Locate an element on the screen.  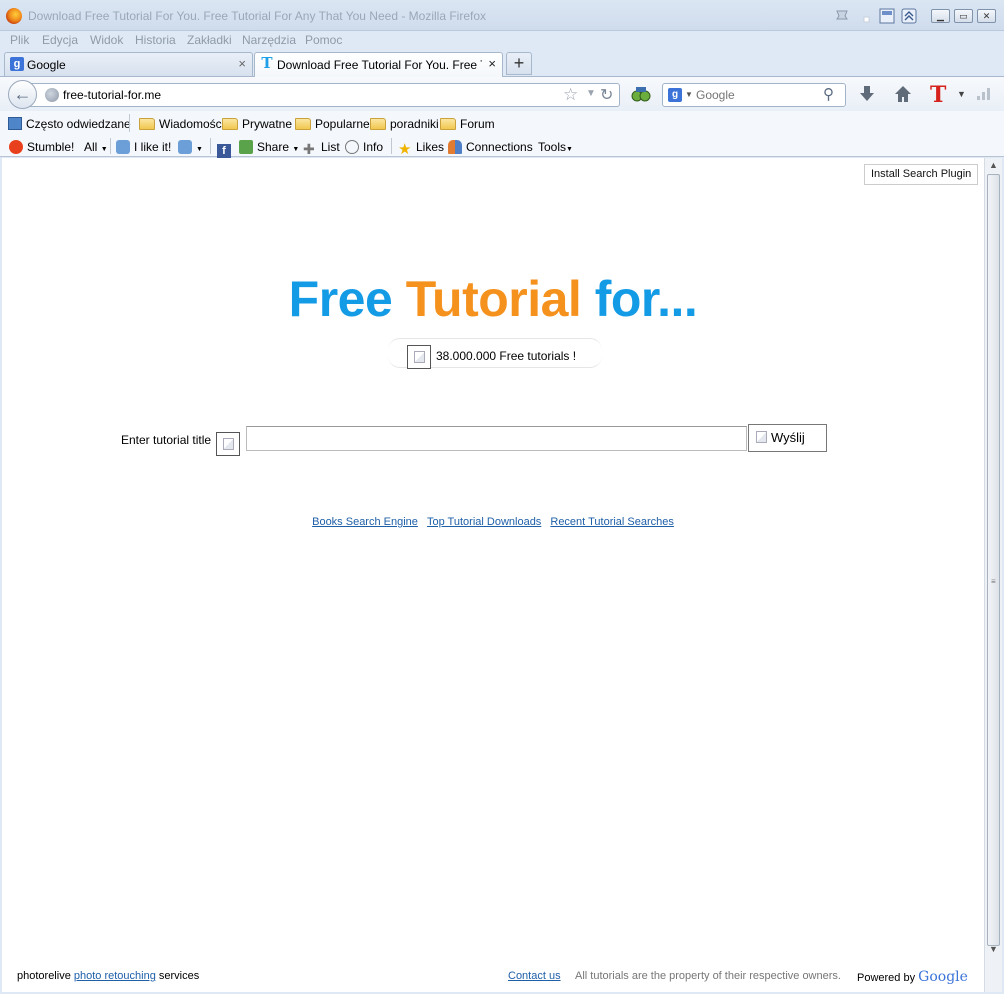
scroll-up-arrow-icon: ▲ is located at coordinates (993, 165).